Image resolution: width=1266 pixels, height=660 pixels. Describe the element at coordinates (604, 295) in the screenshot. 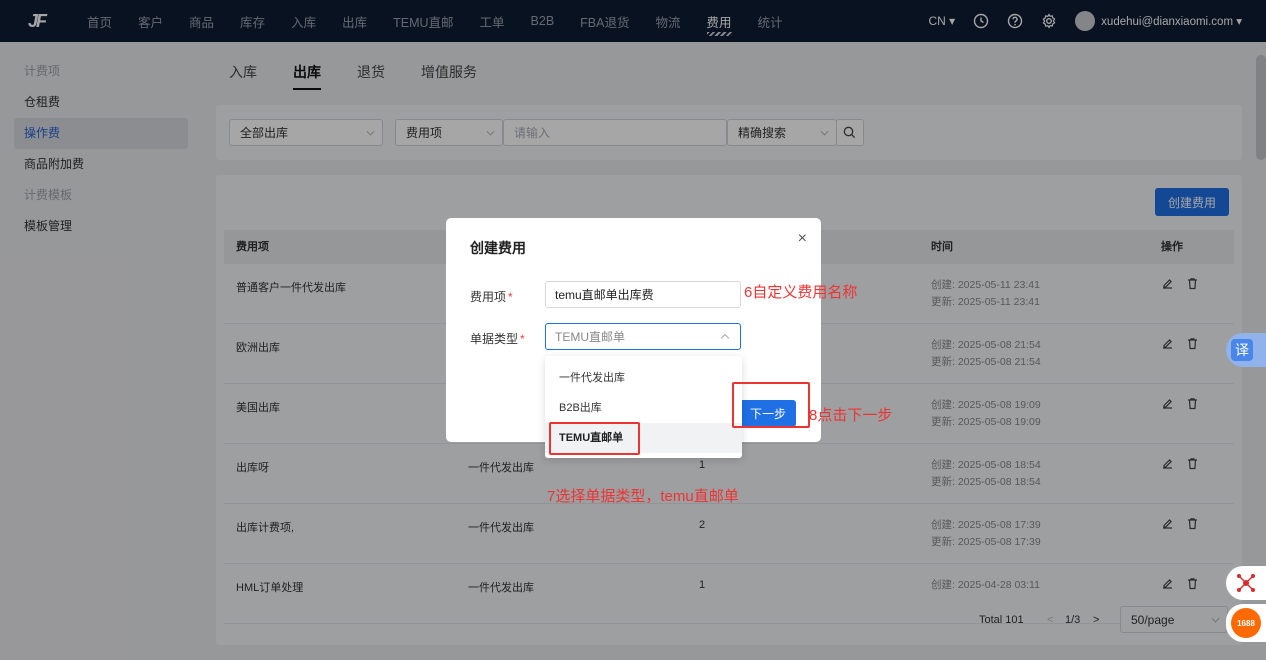

I see `fee-item-value: temu直邮单出库费` at that location.